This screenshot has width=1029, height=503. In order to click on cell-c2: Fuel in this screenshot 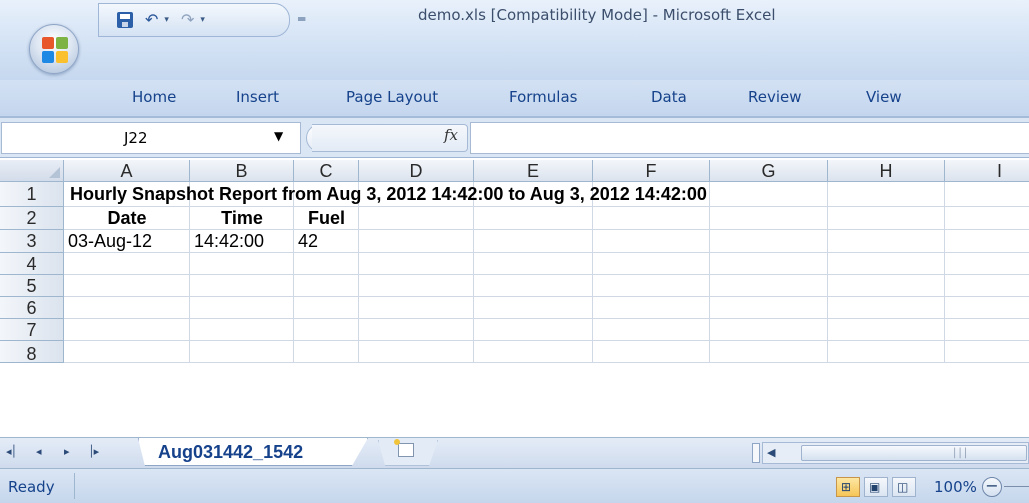, I will do `click(326, 218)`.